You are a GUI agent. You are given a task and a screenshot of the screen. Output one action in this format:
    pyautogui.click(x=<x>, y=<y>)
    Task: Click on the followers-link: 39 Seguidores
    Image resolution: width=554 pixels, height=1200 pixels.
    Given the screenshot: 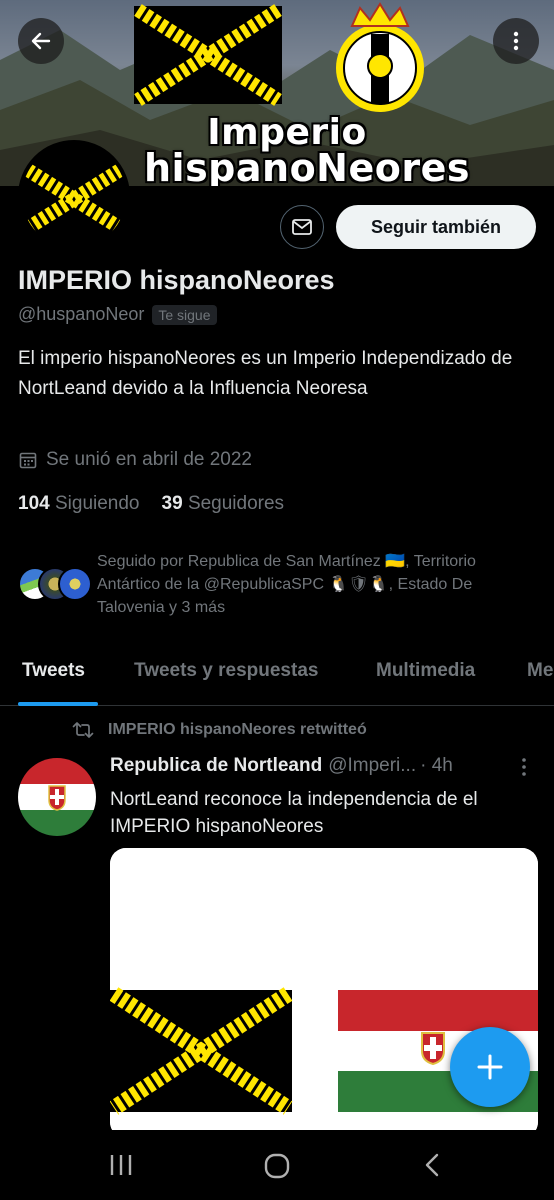 What is the action you would take?
    pyautogui.click(x=223, y=504)
    